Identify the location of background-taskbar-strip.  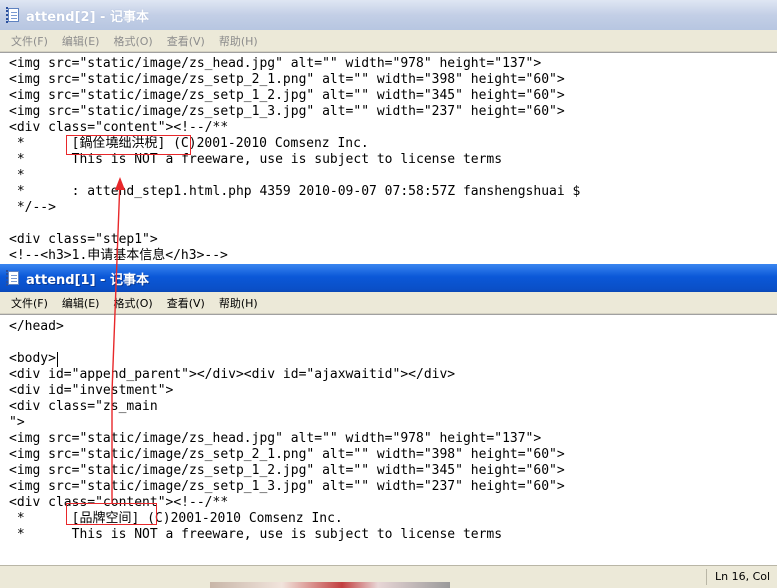
(330, 585).